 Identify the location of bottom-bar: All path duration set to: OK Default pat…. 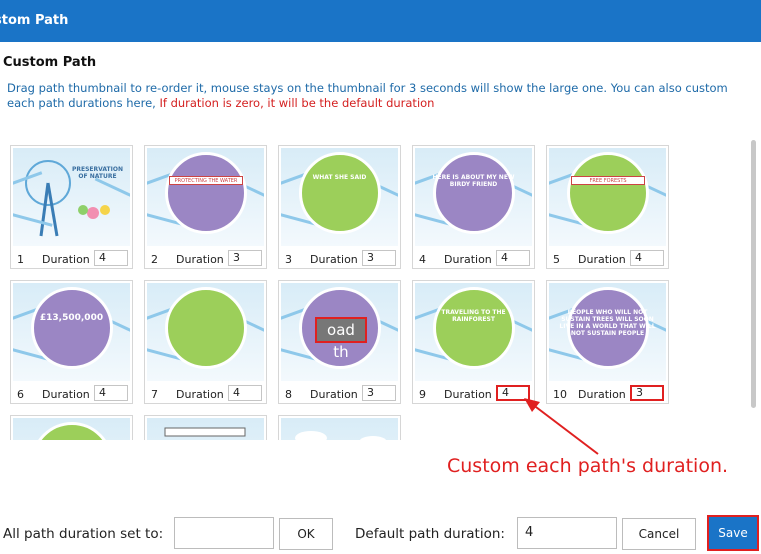
(380, 534).